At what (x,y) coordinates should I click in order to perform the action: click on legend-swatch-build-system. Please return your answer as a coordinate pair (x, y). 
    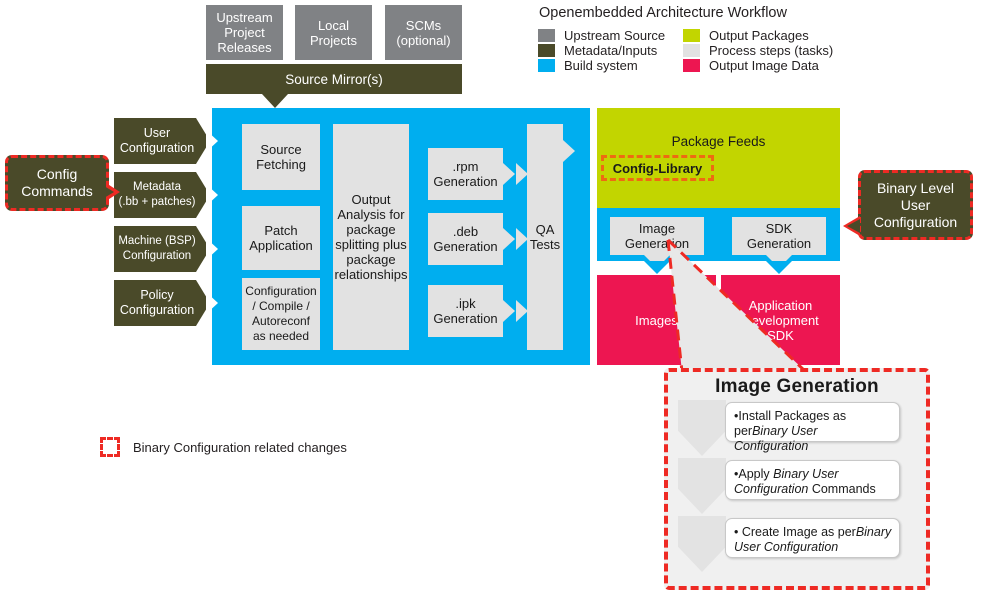
    Looking at the image, I should click on (546, 65).